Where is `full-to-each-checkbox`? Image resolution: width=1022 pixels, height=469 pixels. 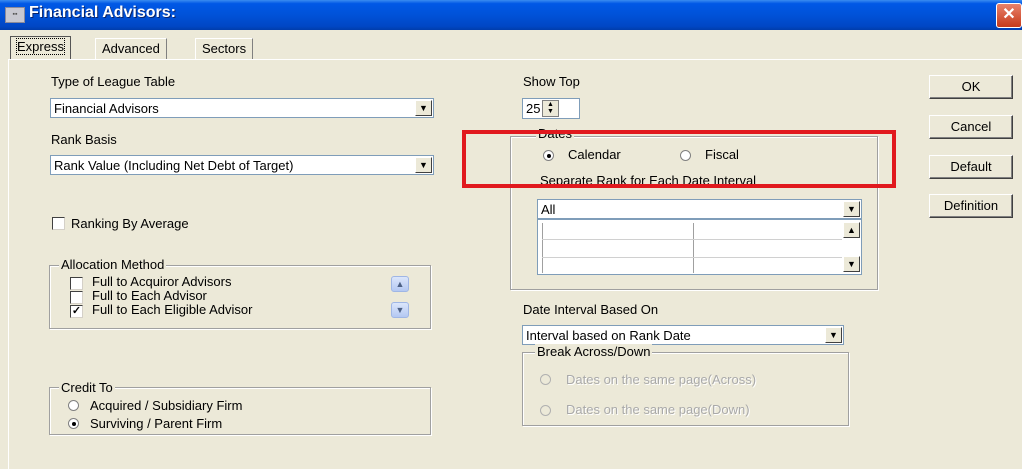
full-to-each-checkbox is located at coordinates (76, 297).